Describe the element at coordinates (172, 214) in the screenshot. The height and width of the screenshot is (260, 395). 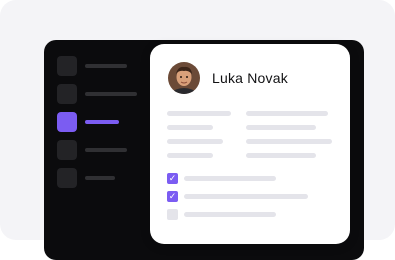
I see `checkbox-empty` at that location.